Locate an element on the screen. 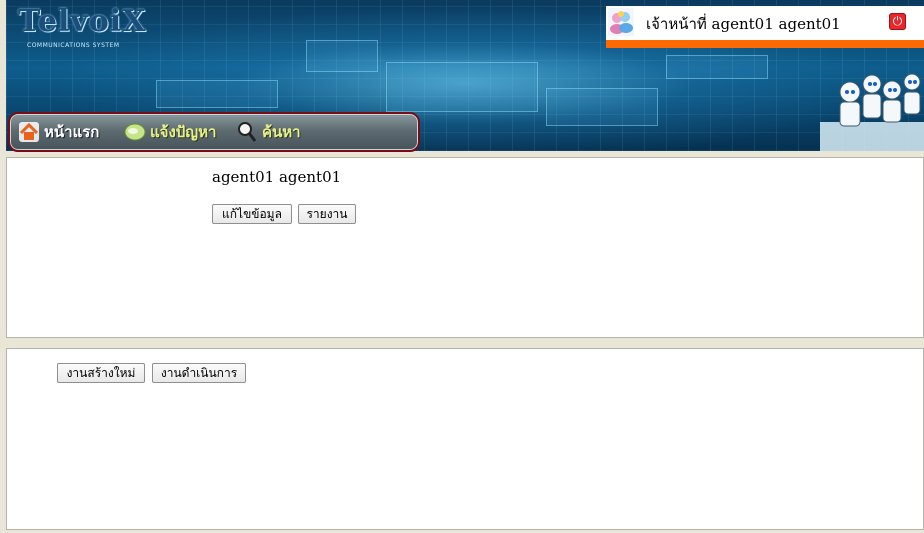  robots-illustration is located at coordinates (872, 106).